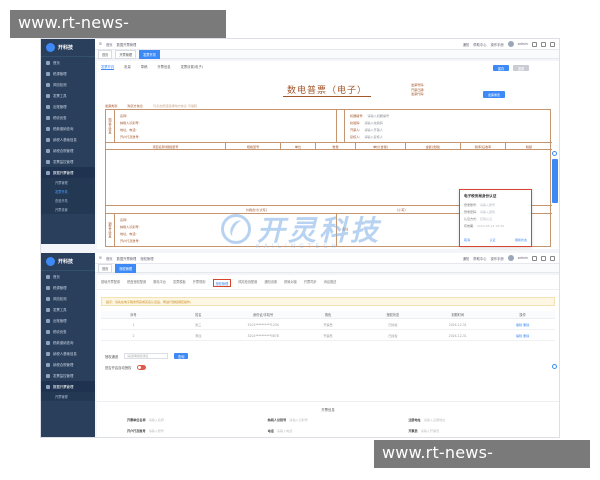  I want to click on tab-auth-manage: 授权管理, so click(222, 283).